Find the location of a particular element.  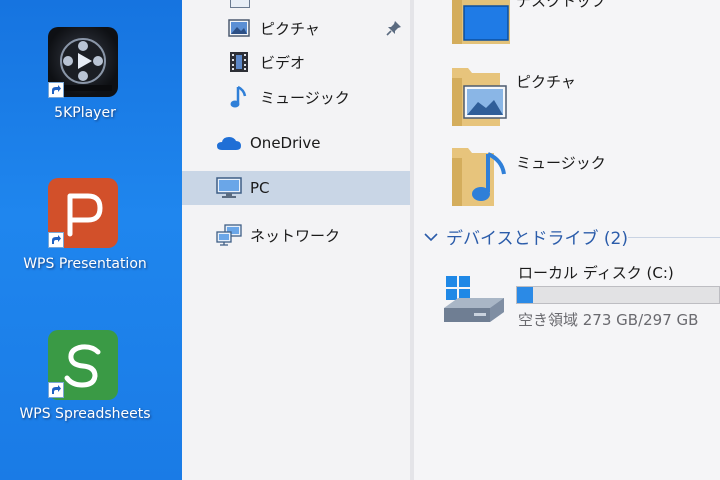

desktop-folder-icon is located at coordinates (481, 22).